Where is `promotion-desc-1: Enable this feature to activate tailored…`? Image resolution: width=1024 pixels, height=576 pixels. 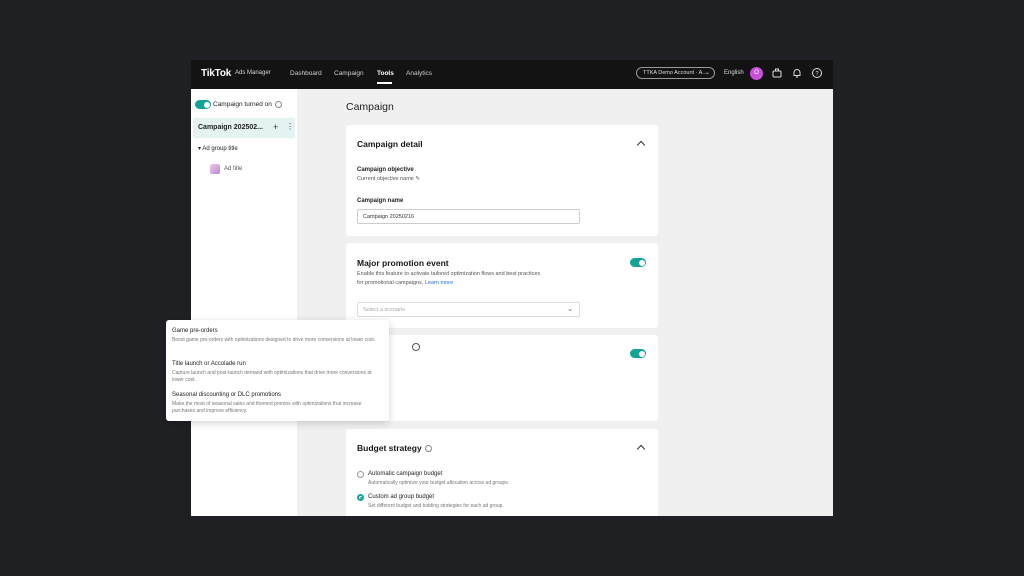 promotion-desc-1: Enable this feature to activate tailored… is located at coordinates (449, 274).